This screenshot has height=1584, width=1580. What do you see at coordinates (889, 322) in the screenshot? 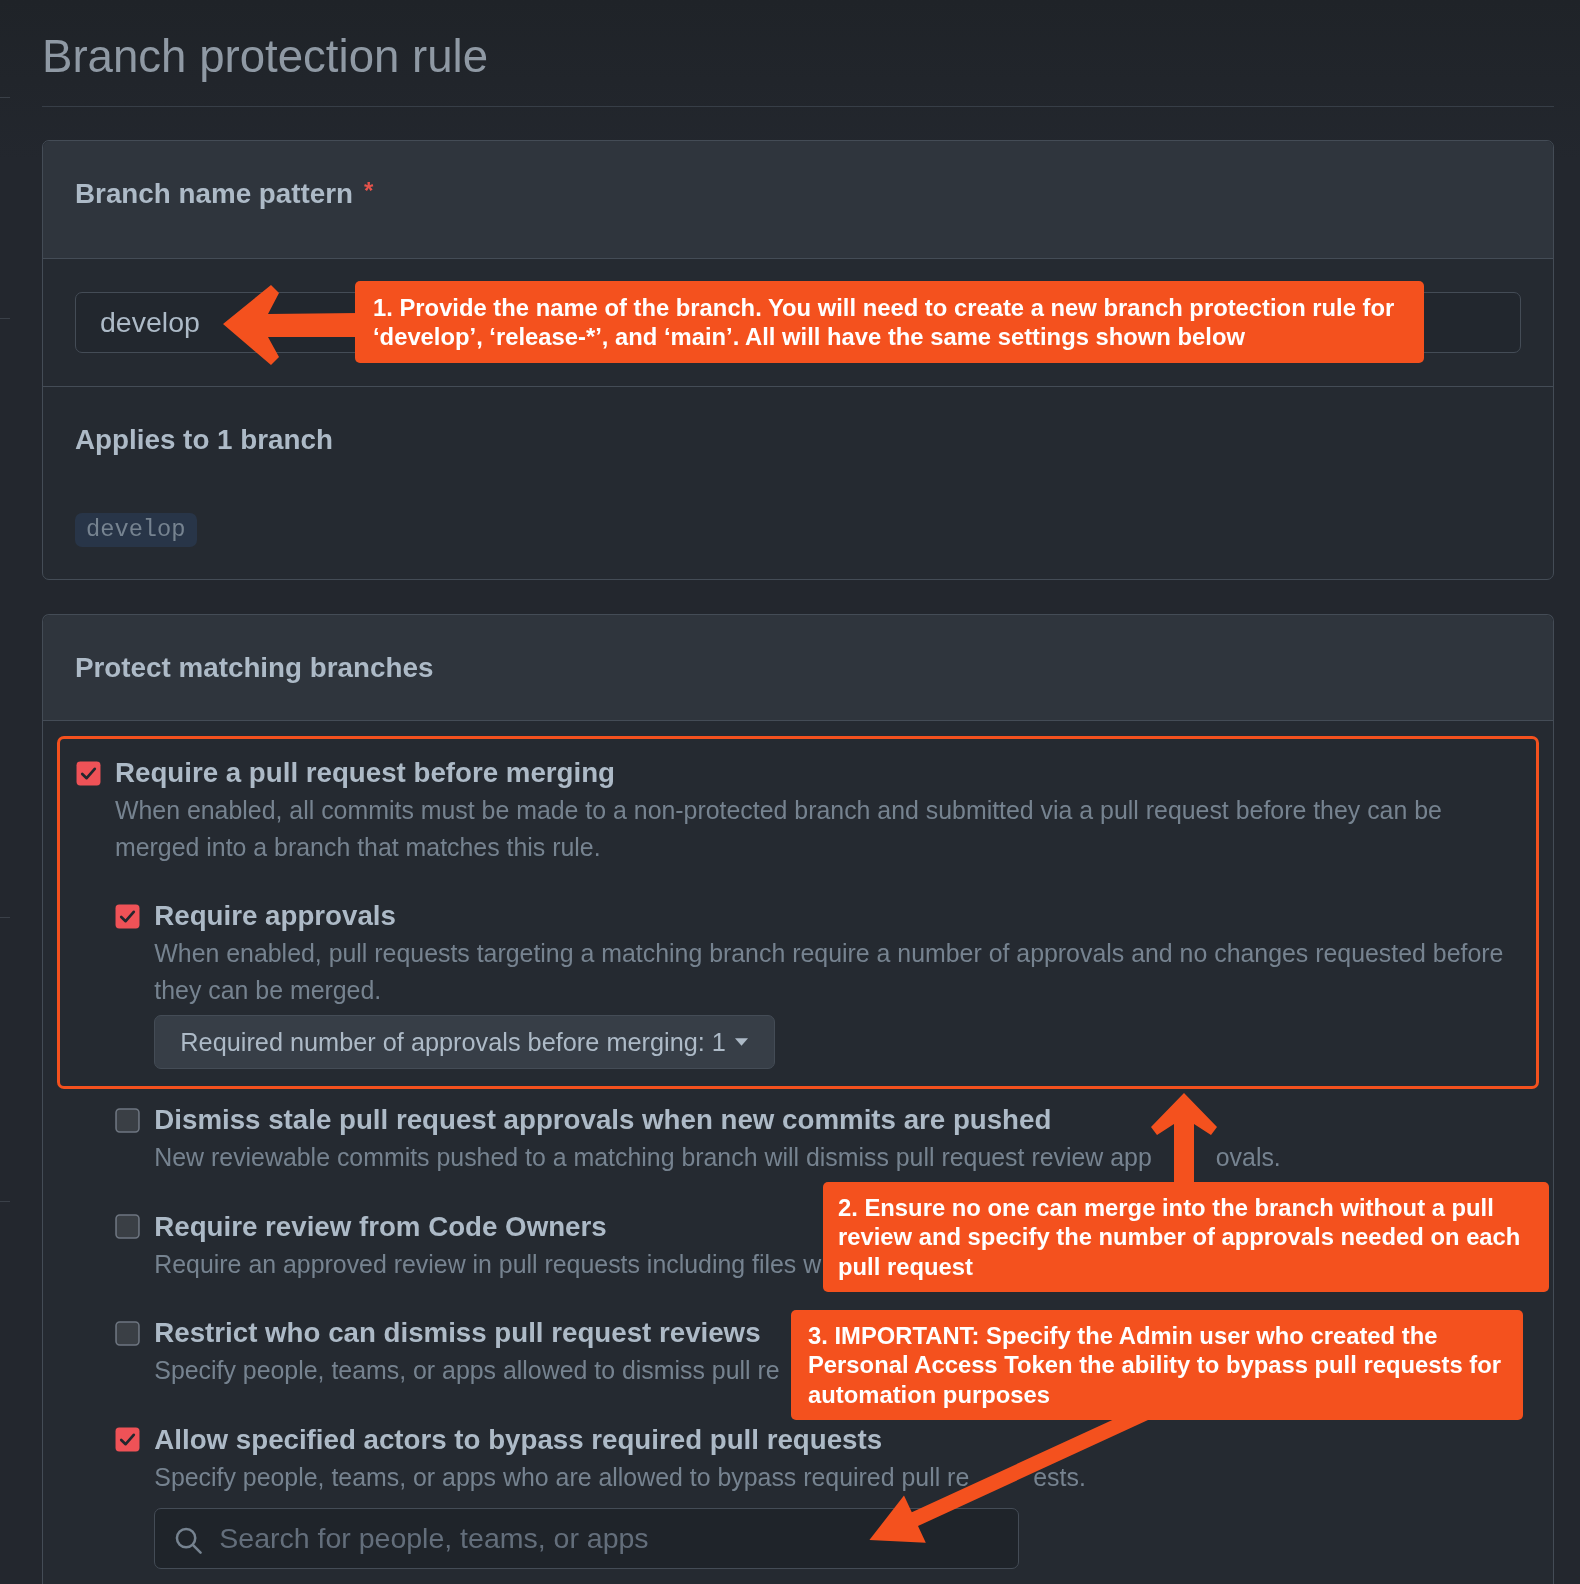
I see `annotation-tooltip: 1. Provide the name of the branch. You will need to create a new branch protection rule for ‘develop’, ‘release-*’, and ‘main’. All will have the same settings shown below` at bounding box center [889, 322].